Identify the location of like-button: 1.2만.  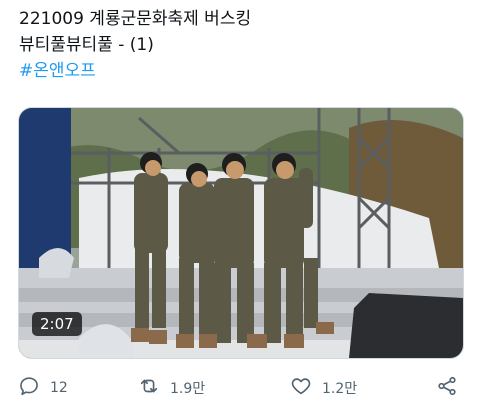
(323, 388).